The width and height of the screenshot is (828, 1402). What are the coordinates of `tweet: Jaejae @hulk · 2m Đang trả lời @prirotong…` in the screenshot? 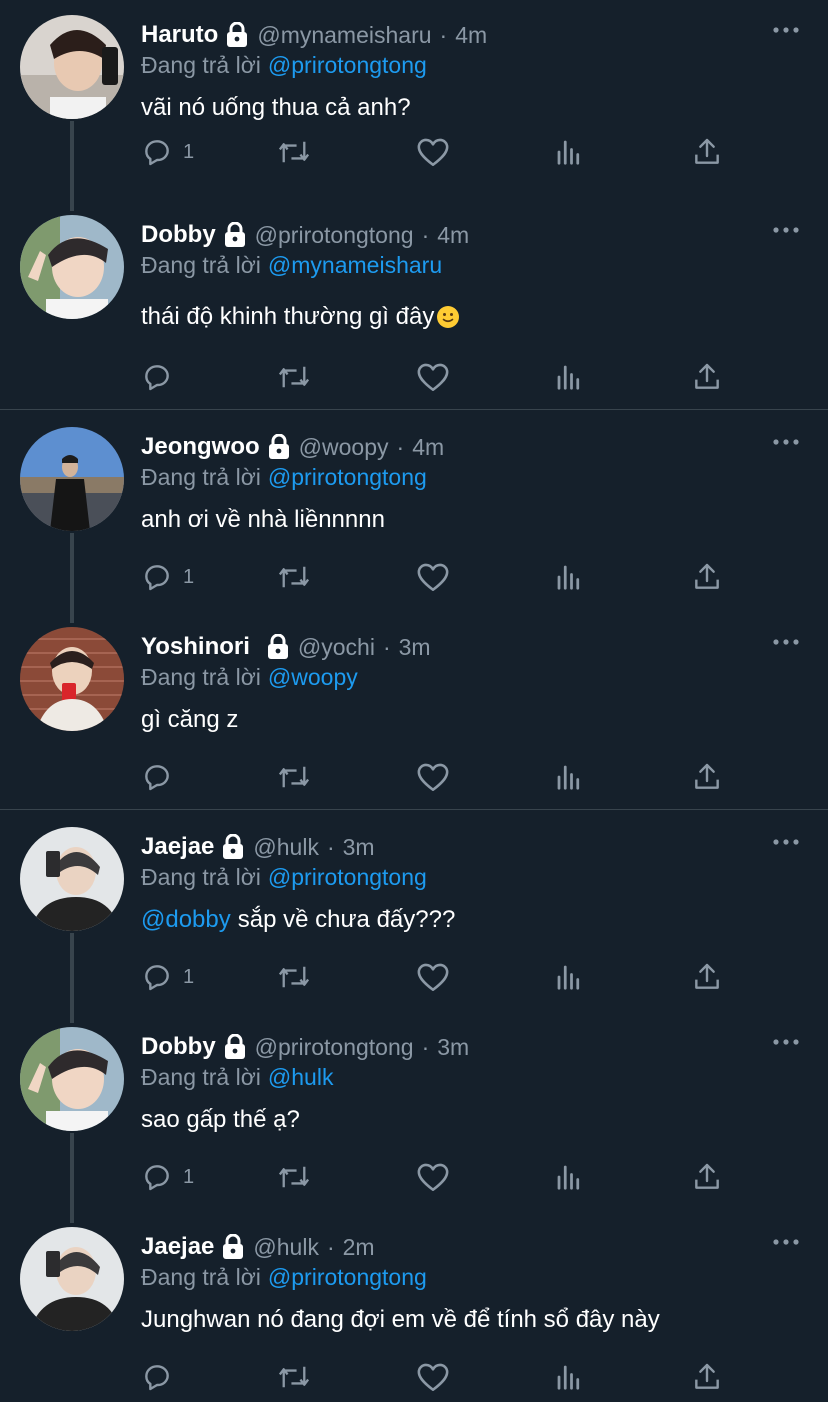 It's located at (414, 1307).